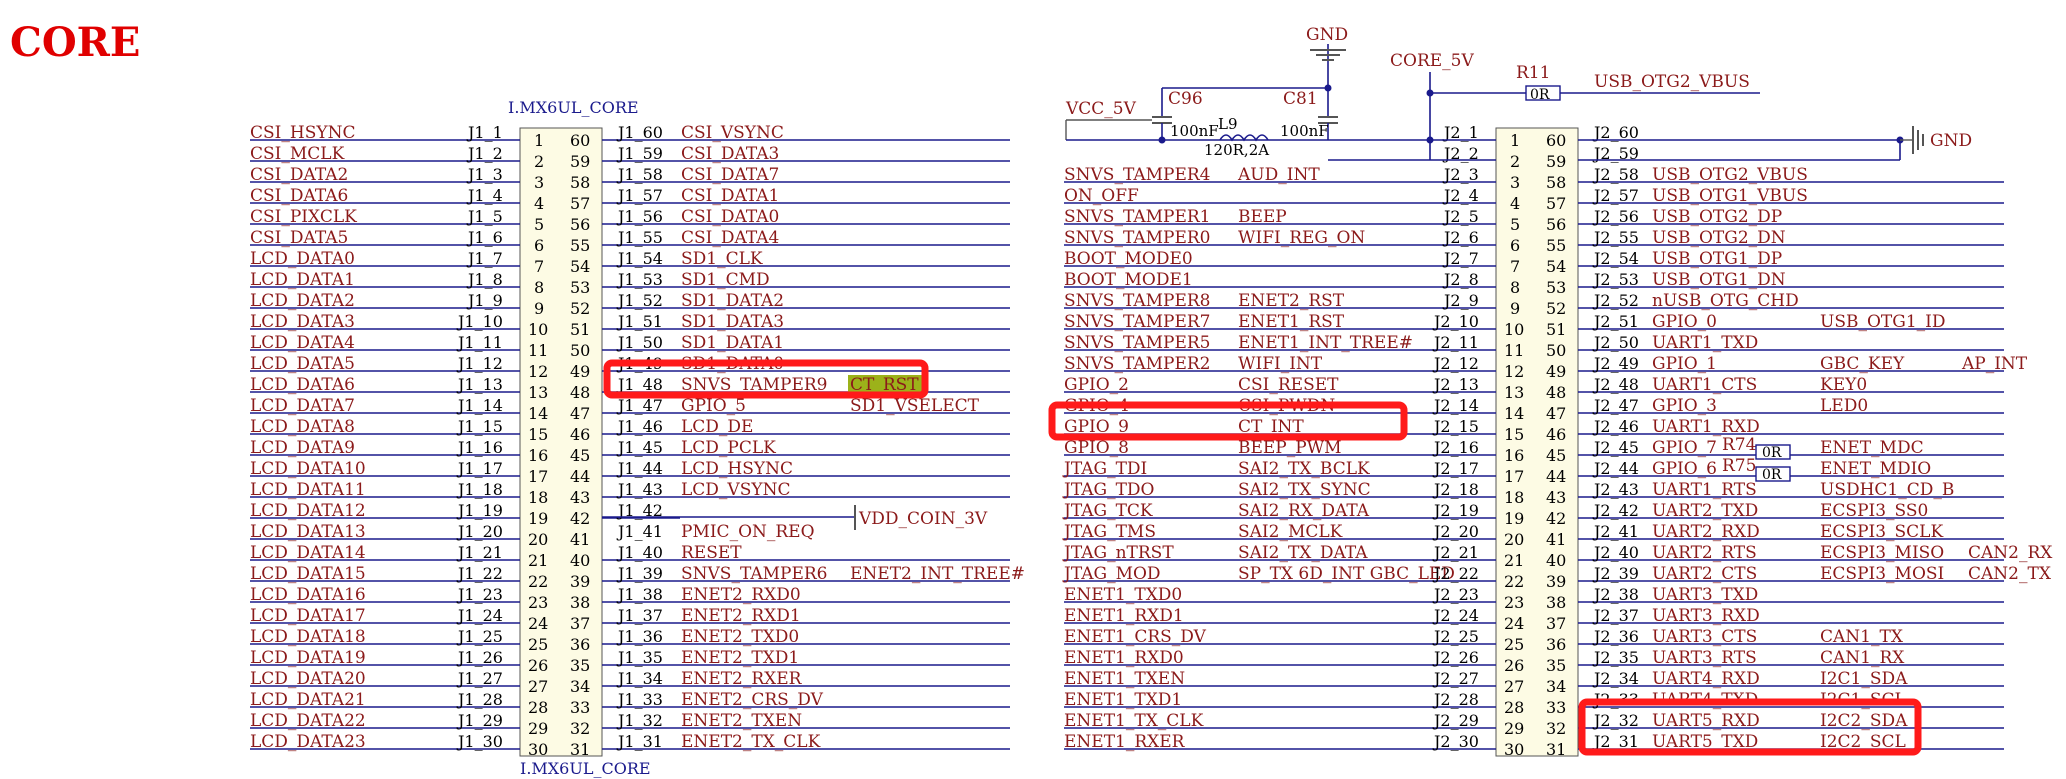  What do you see at coordinates (1844, 406) in the screenshot?
I see `right-right-function-label: LED0` at bounding box center [1844, 406].